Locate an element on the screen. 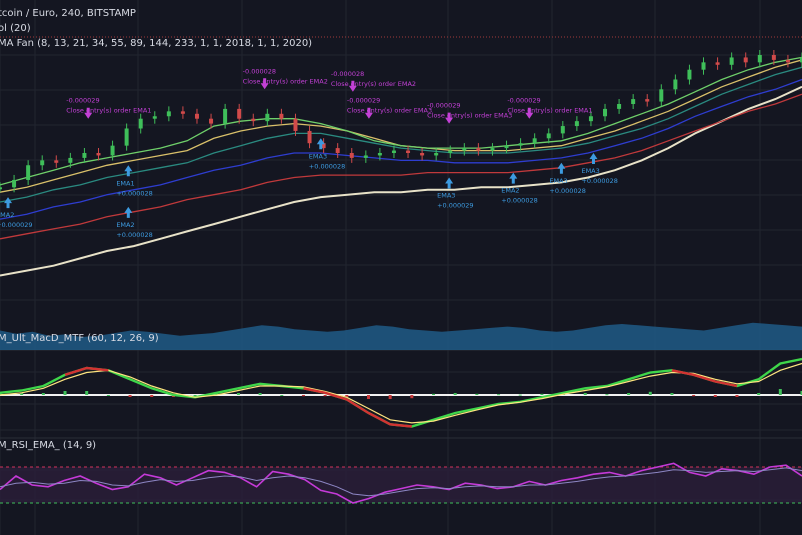  rsi-title: M_RSI_EMA_ (14, 9) is located at coordinates (48, 445).